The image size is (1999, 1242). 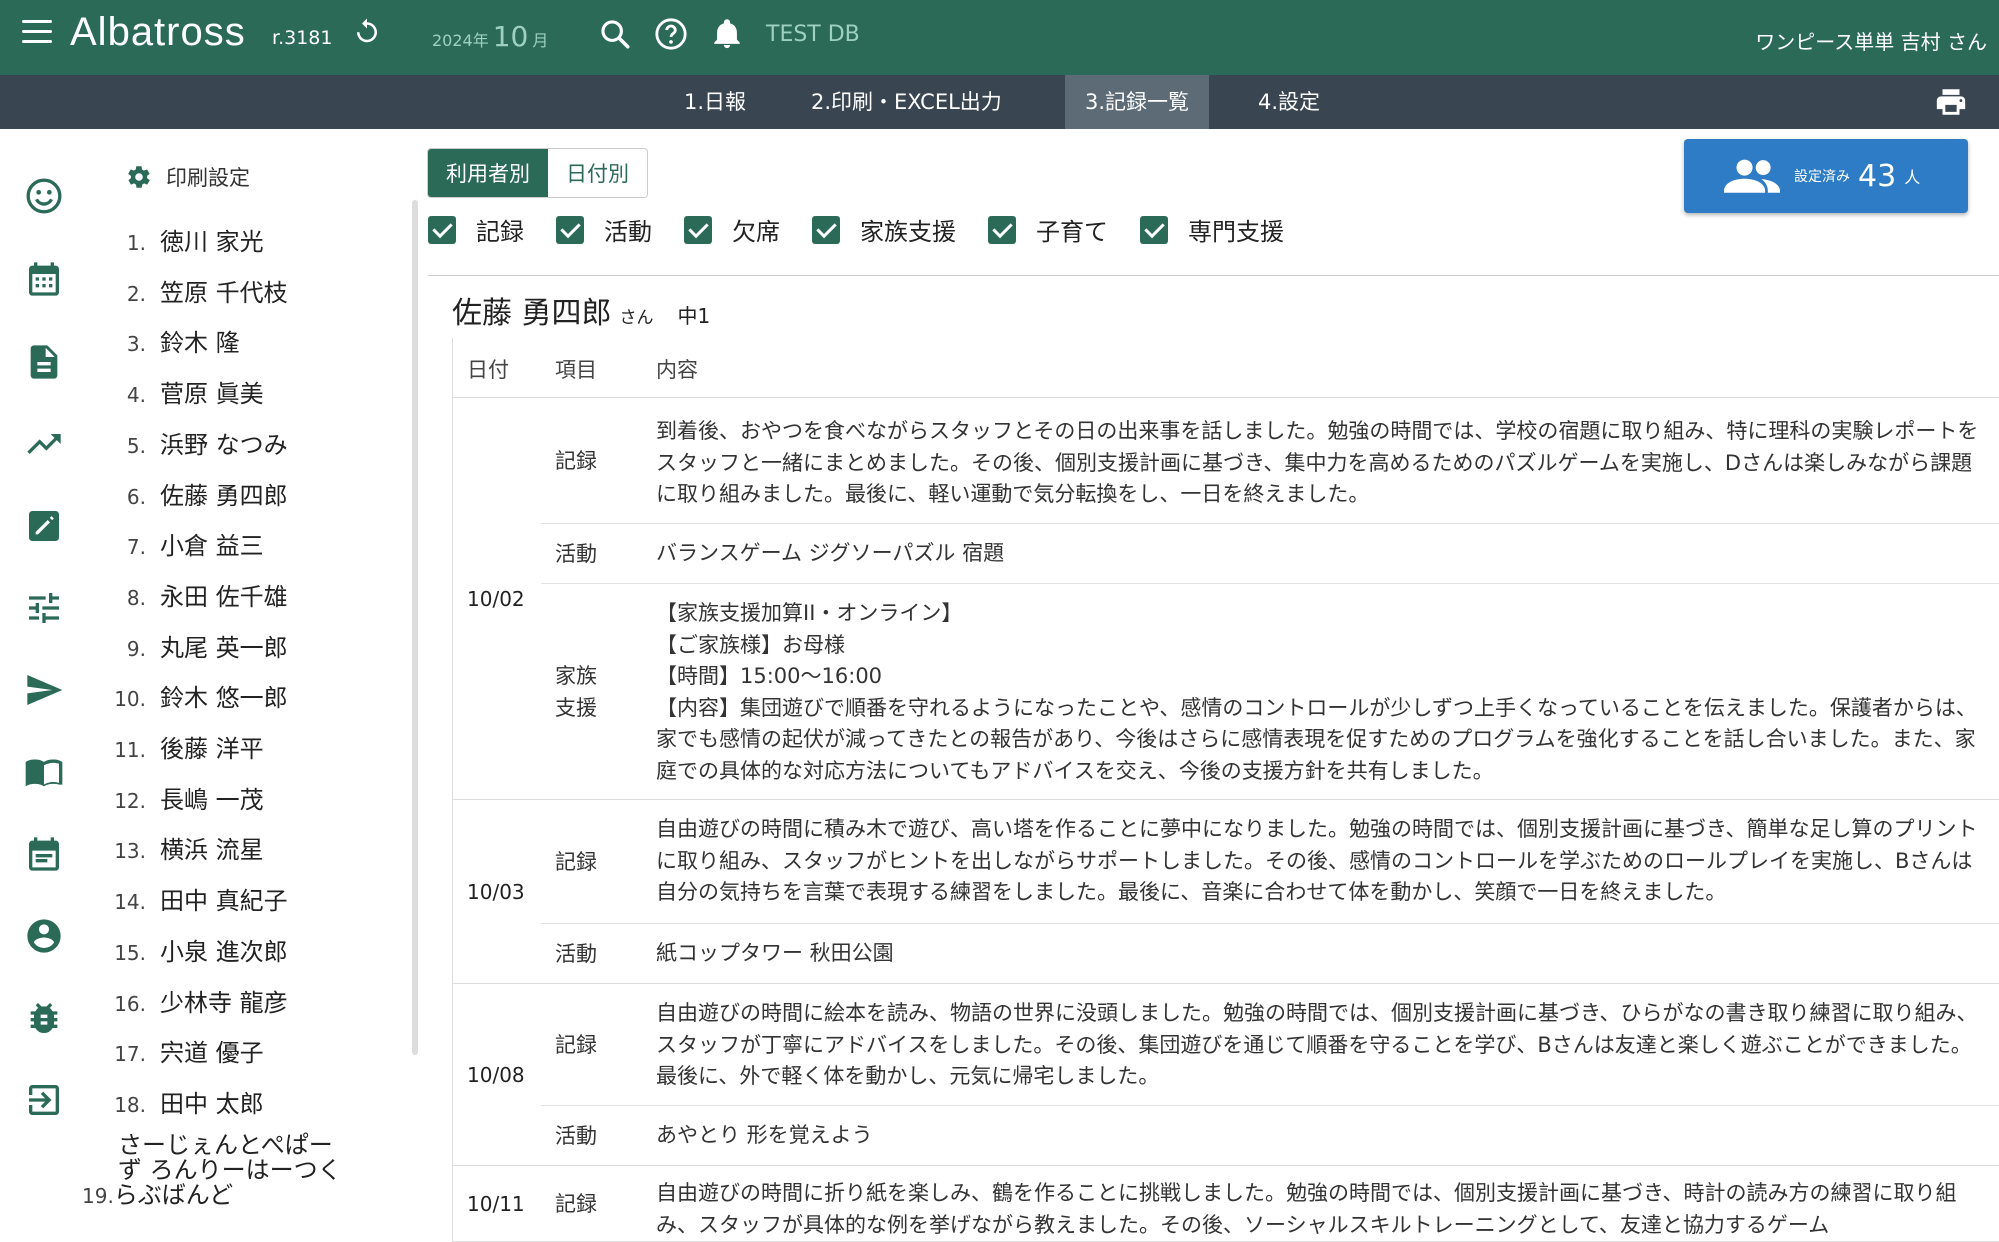 I want to click on roster-item: 18. 田中 太郎, so click(x=186, y=1101).